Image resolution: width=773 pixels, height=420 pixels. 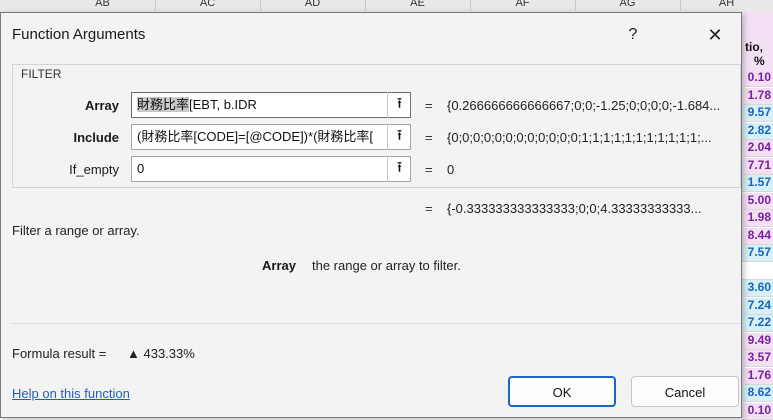 I want to click on close-icon: ✕, so click(x=715, y=35).